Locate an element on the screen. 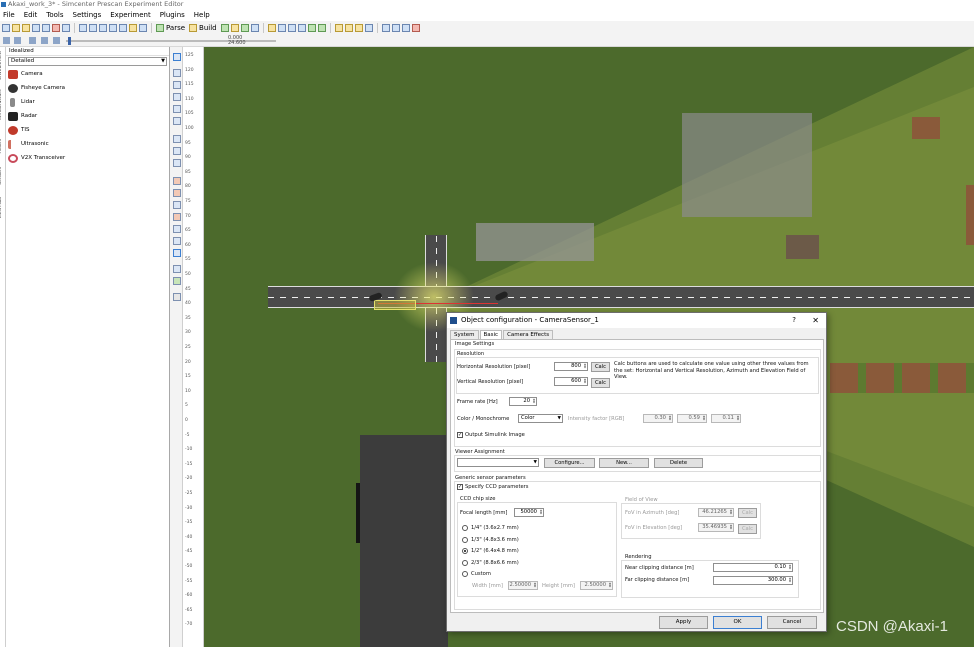 The width and height of the screenshot is (974, 647). play-icon is located at coordinates (32, 40).